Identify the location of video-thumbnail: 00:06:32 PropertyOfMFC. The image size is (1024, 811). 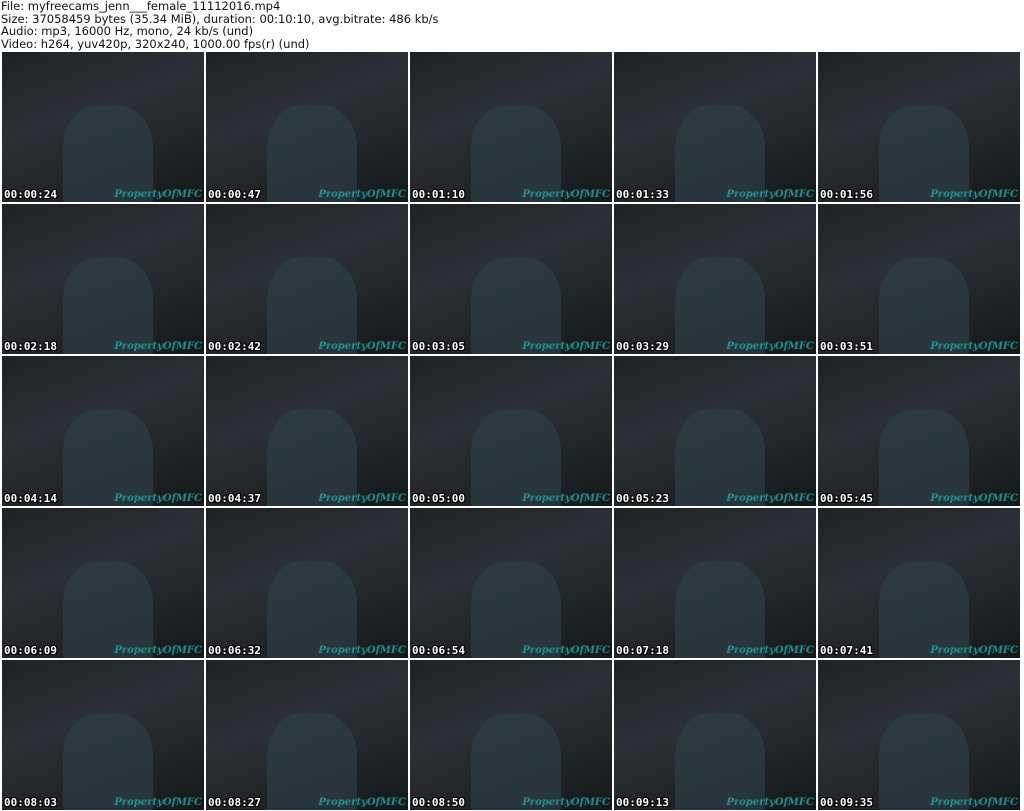
(307, 583).